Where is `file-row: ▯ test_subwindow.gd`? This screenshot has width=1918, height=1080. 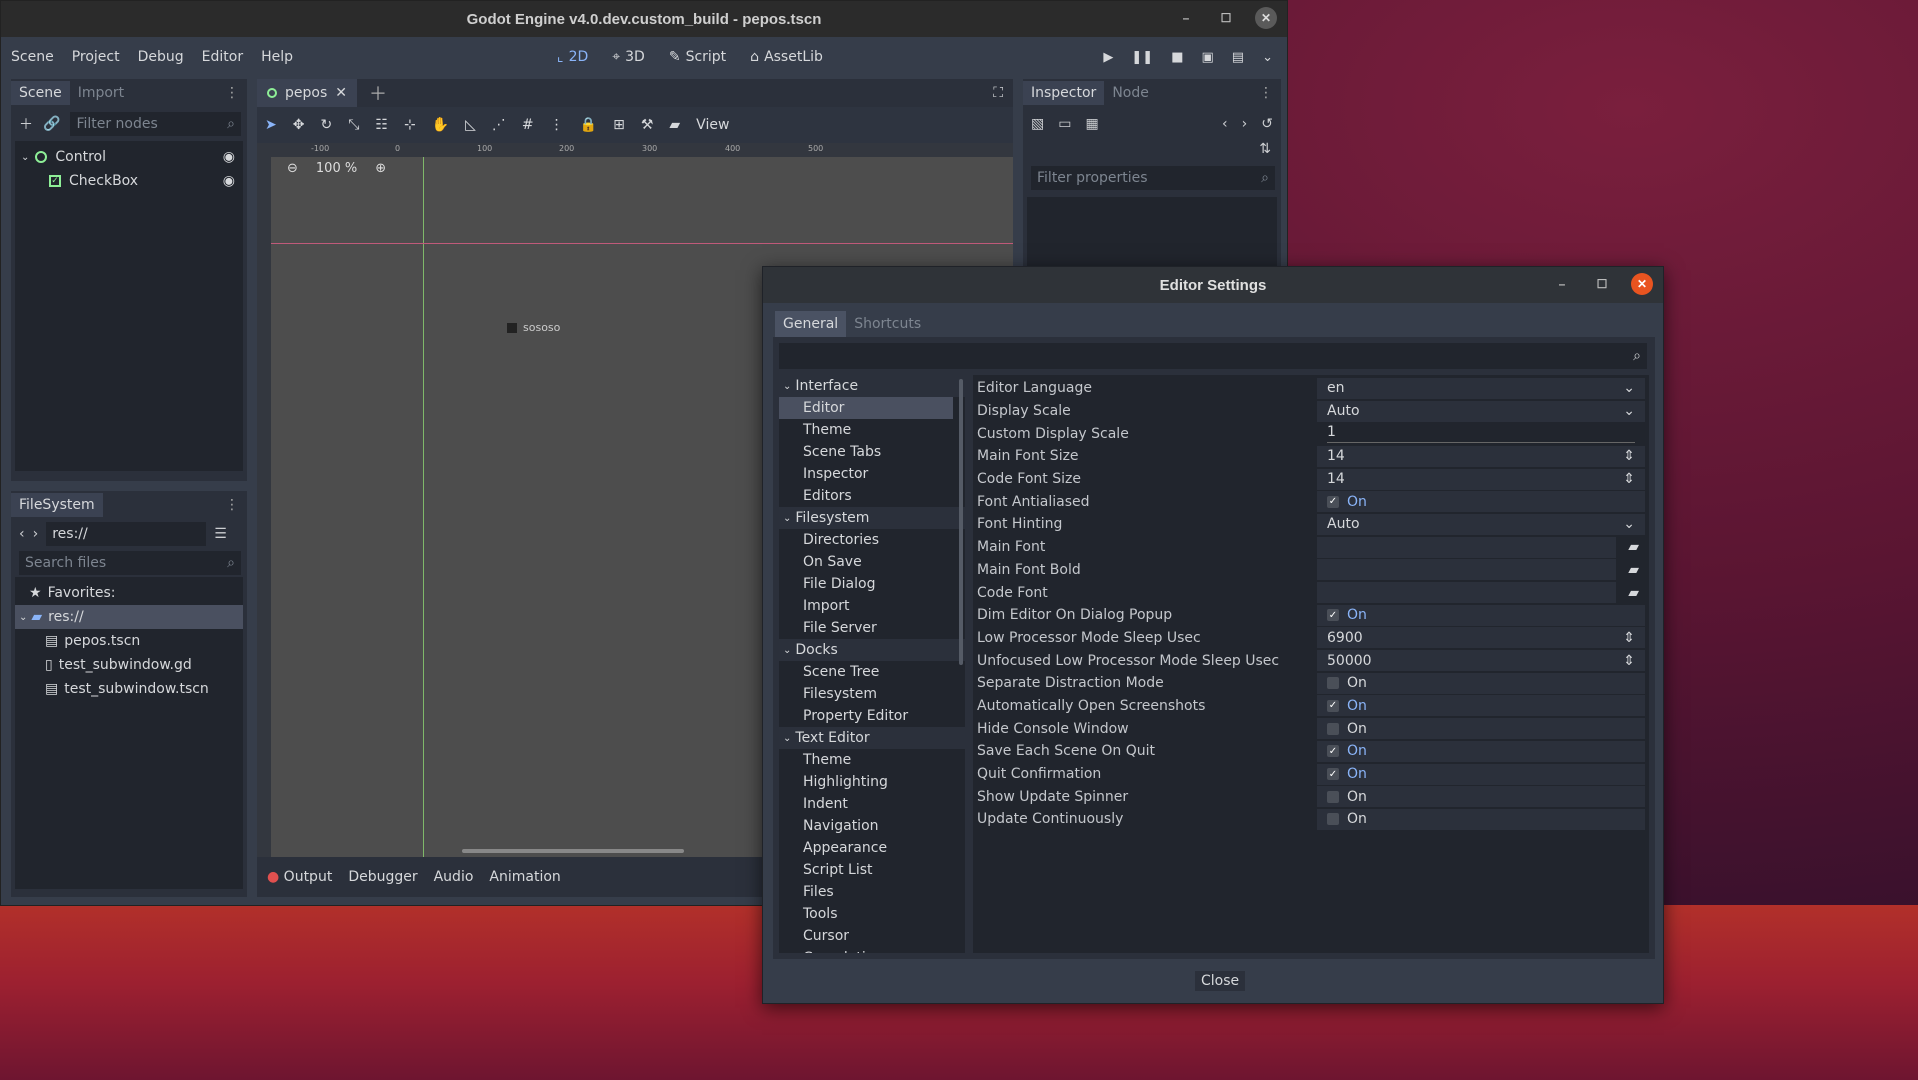 file-row: ▯ test_subwindow.gd is located at coordinates (129, 665).